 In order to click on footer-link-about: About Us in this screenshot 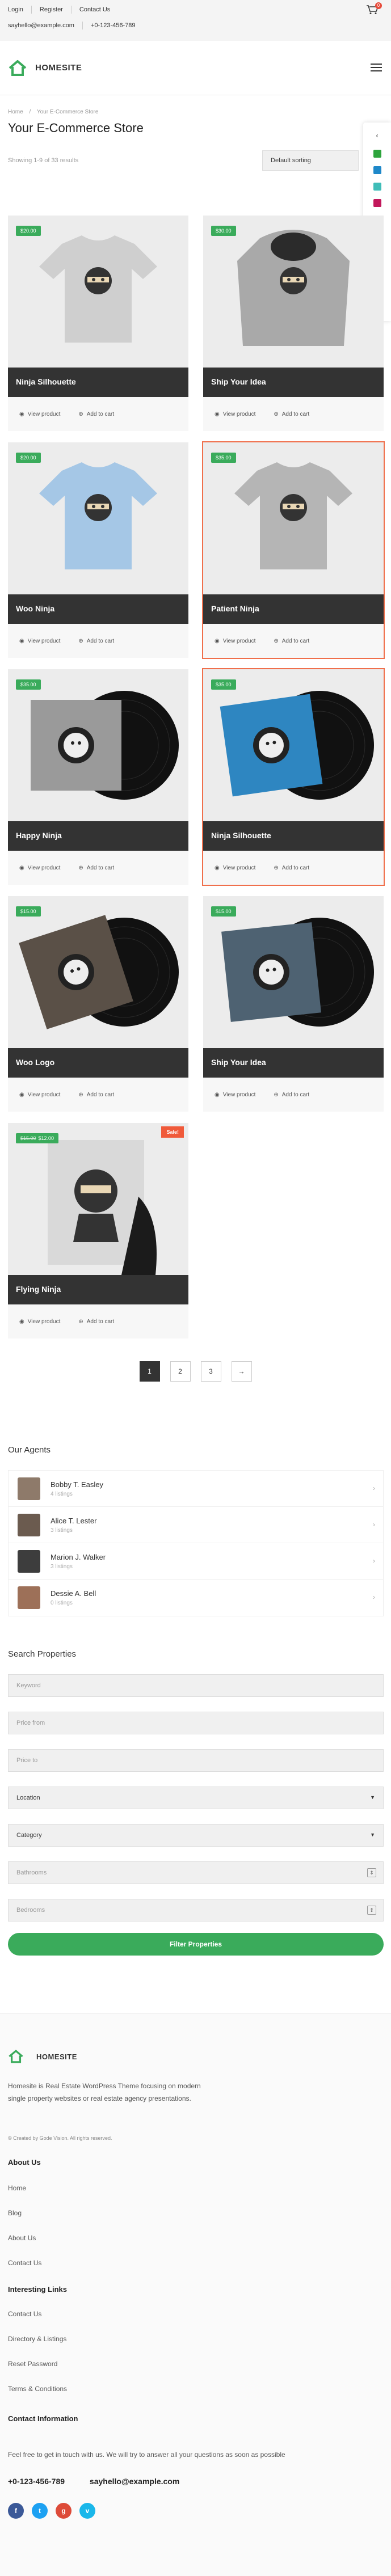, I will do `click(22, 2238)`.